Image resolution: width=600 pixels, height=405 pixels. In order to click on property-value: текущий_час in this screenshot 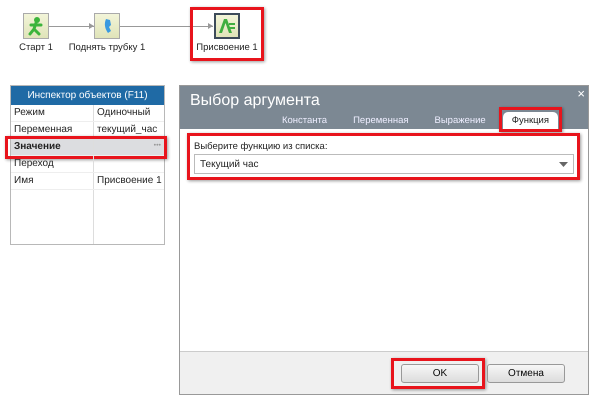, I will do `click(127, 129)`.